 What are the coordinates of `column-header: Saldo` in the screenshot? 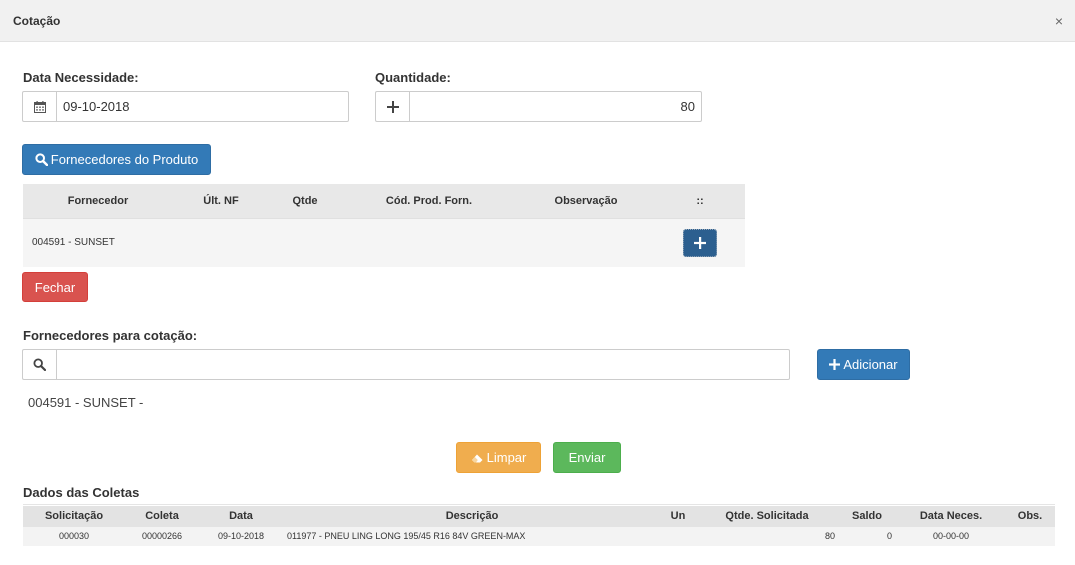 It's located at (867, 516).